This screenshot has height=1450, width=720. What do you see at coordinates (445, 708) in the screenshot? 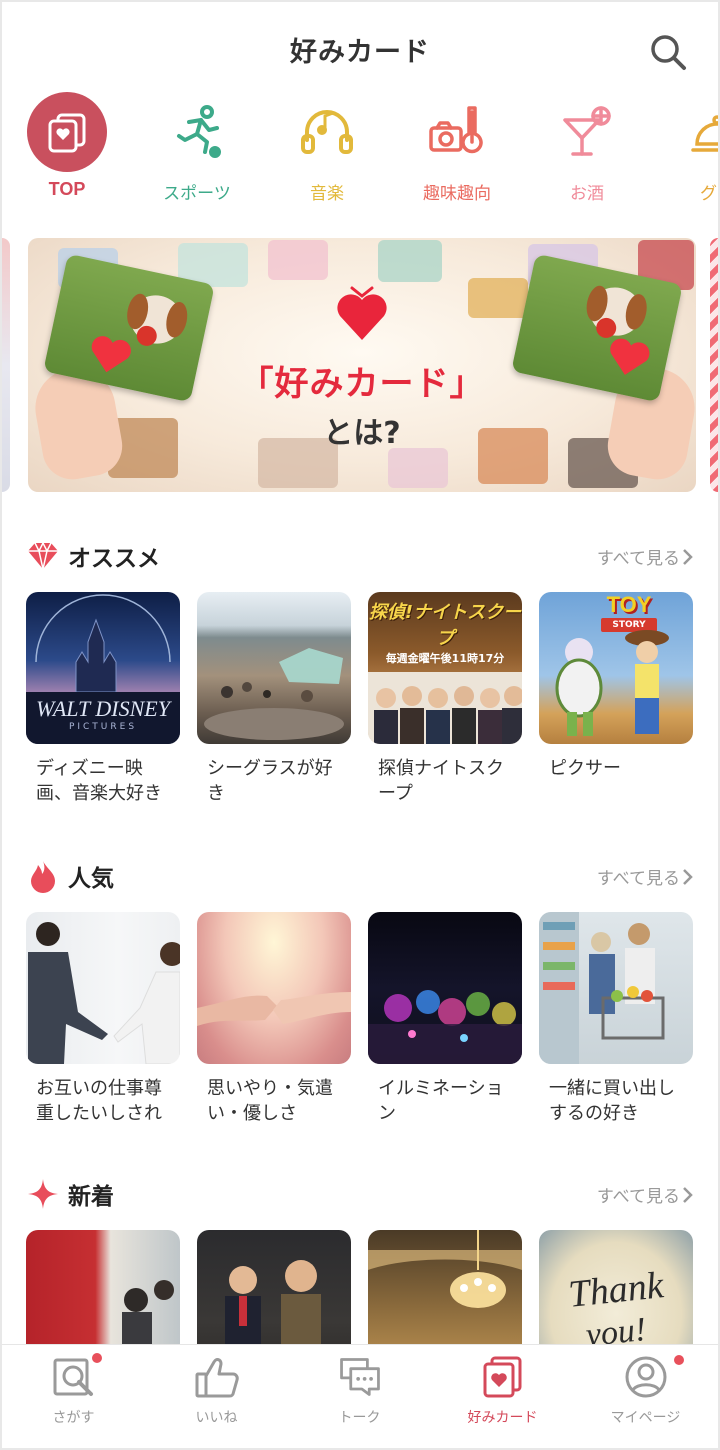
I see `cast-photo-icon` at bounding box center [445, 708].